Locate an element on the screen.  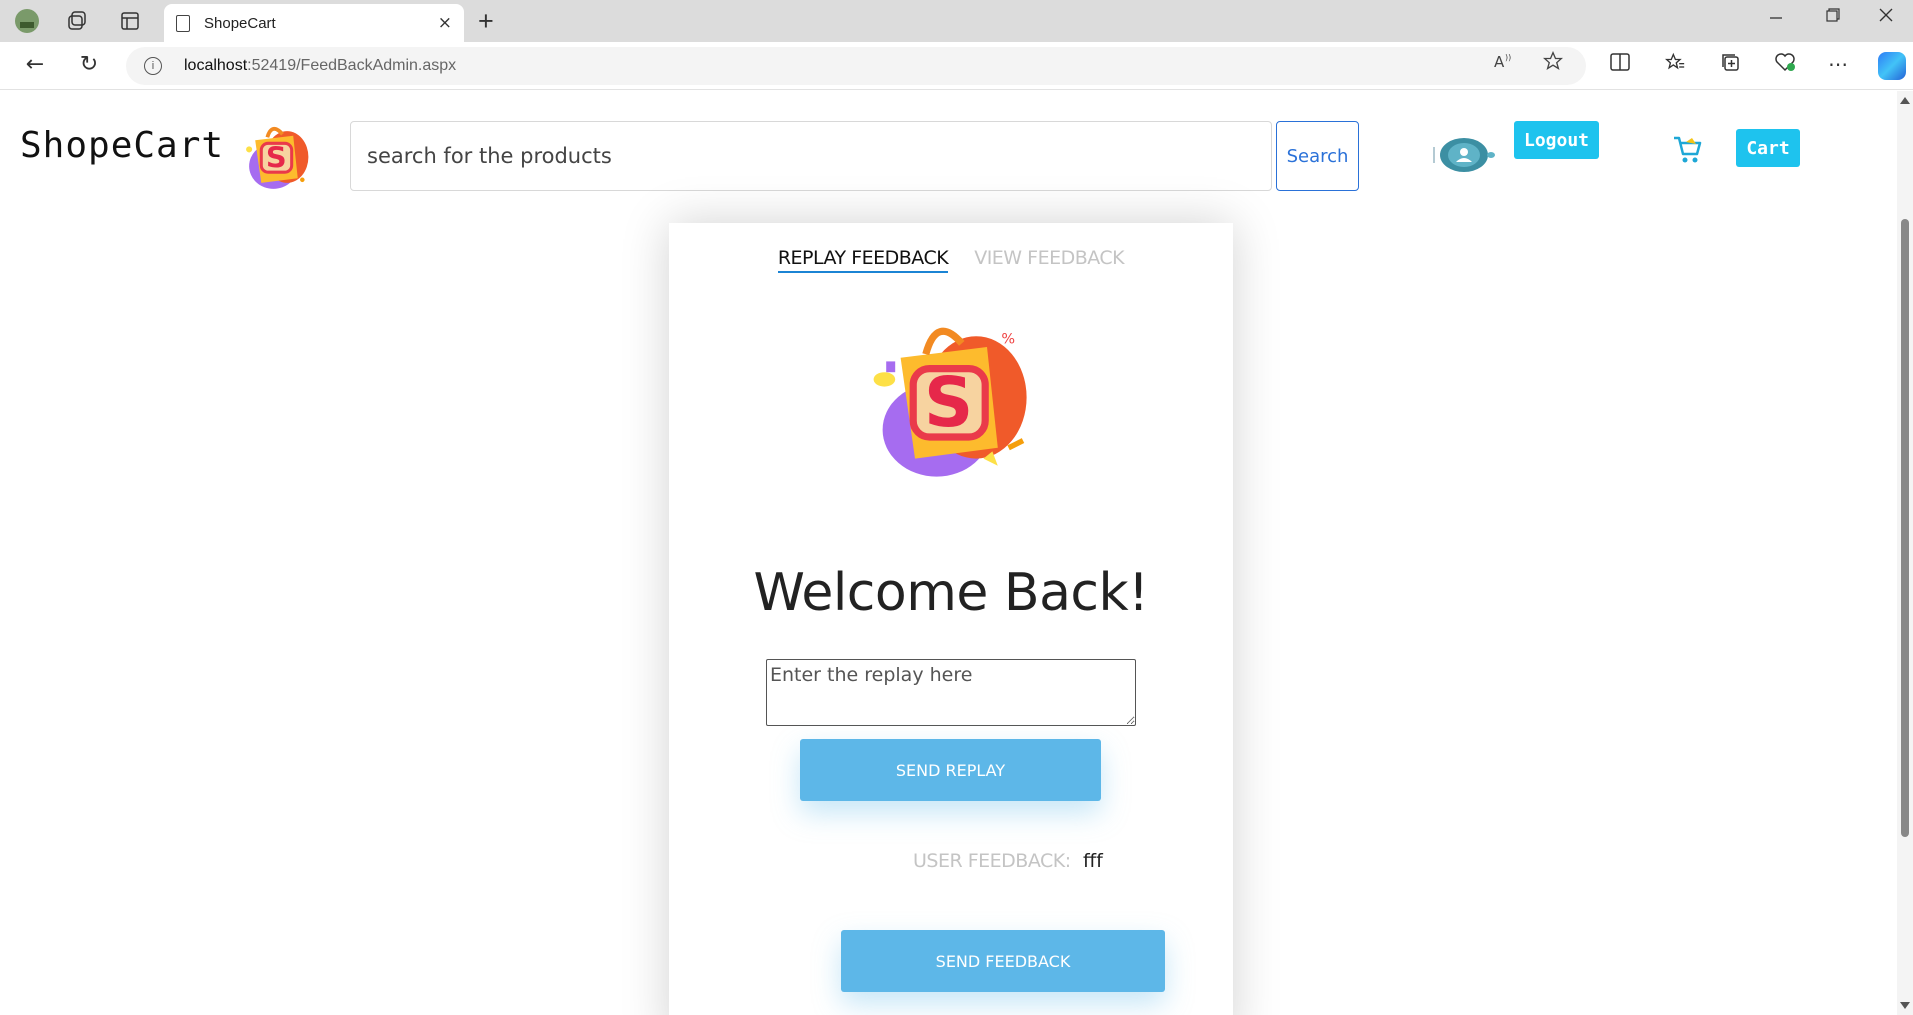
search-button: Search is located at coordinates (1317, 156).